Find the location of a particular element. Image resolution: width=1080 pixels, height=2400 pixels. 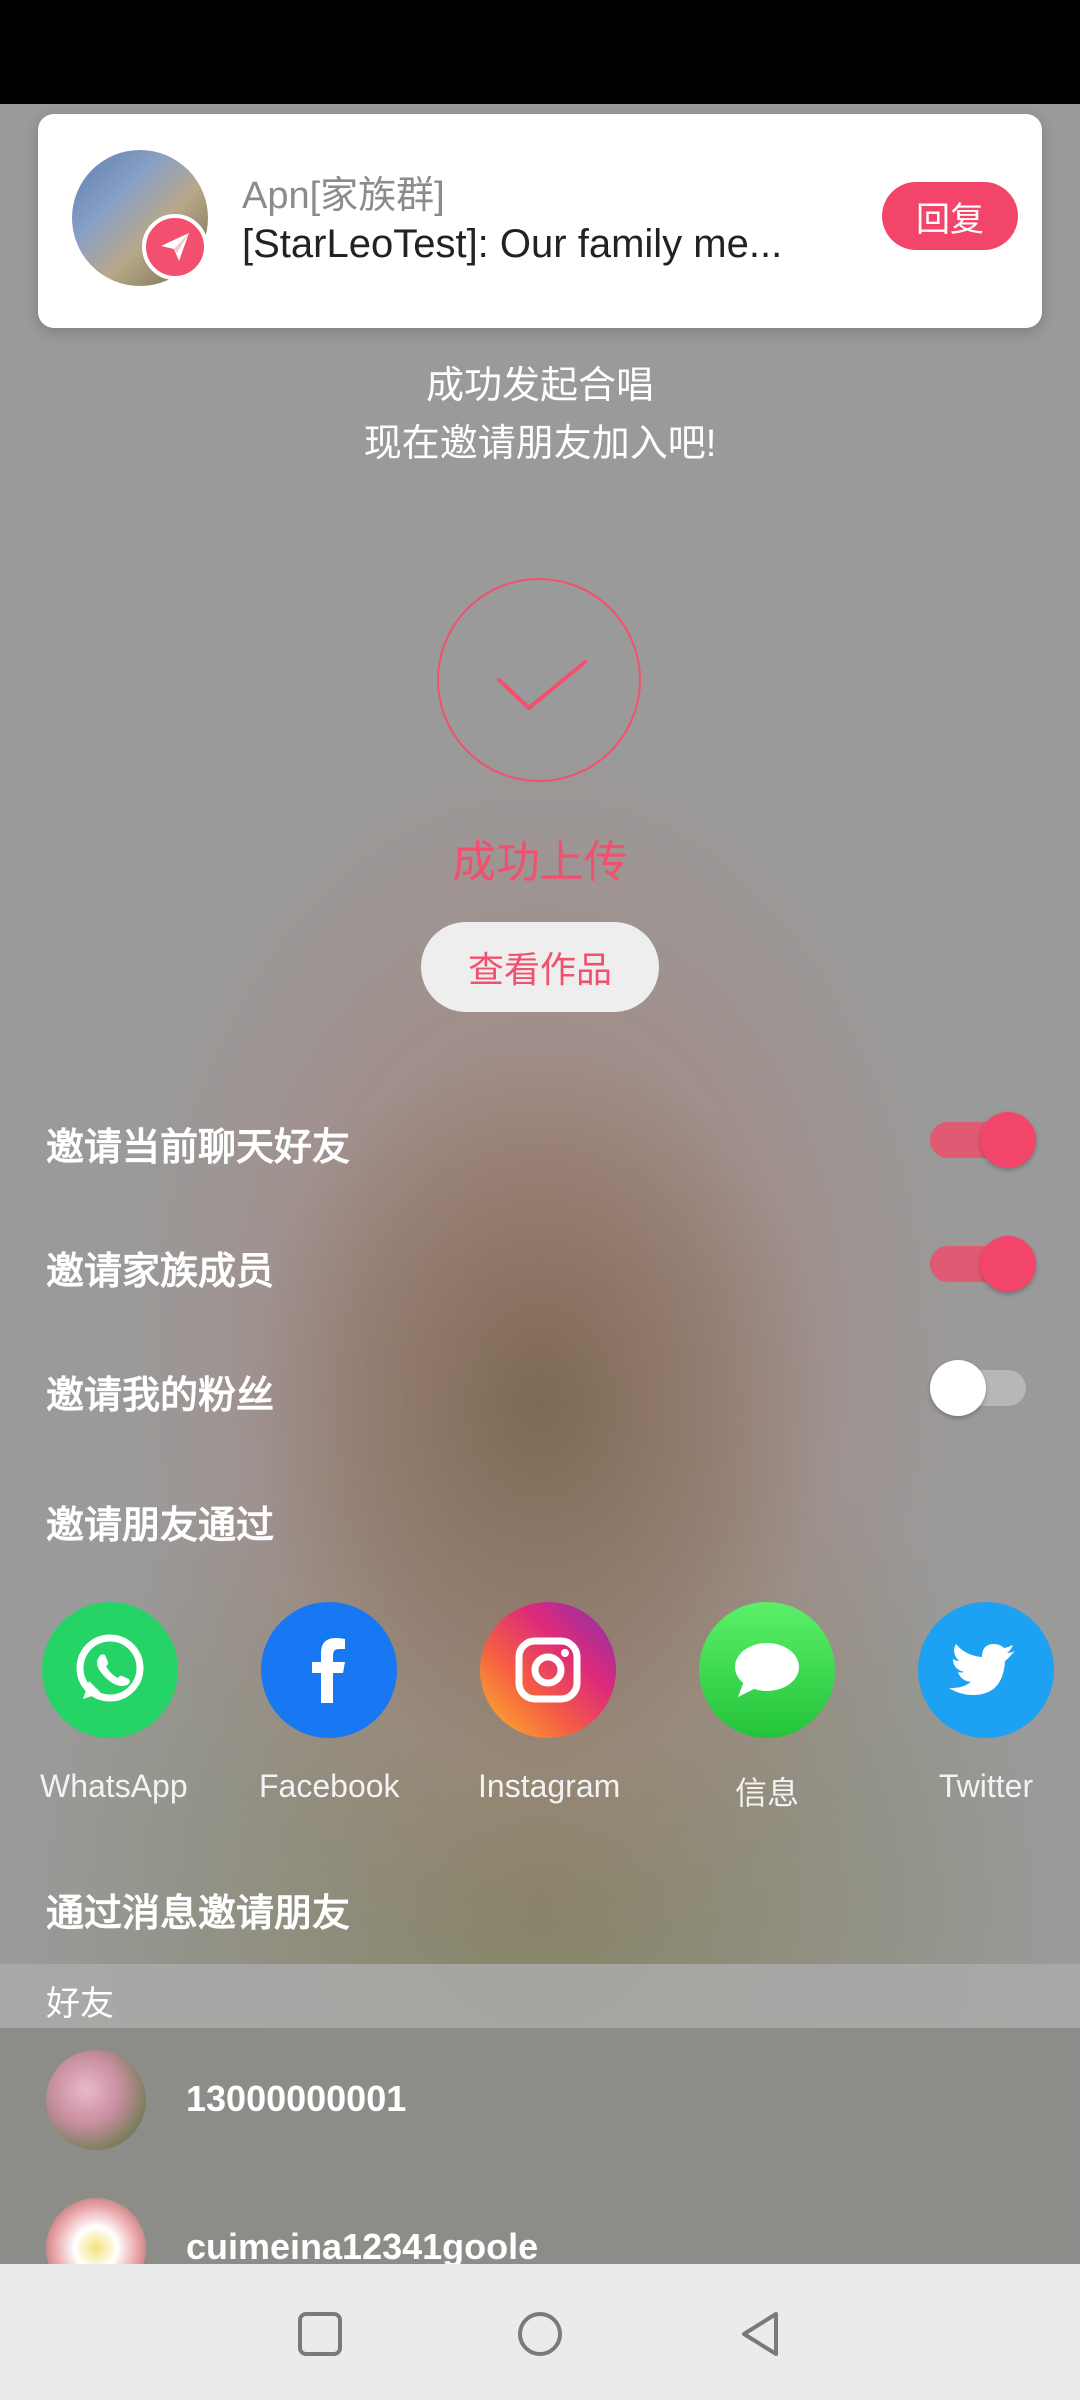

share-twitter-label: Twitter is located at coordinates (986, 1786).